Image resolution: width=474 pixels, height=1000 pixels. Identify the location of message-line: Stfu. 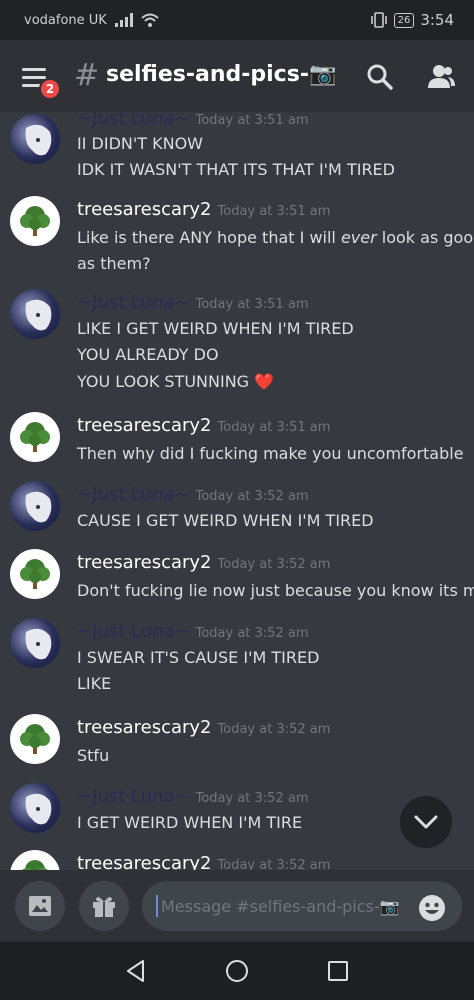
(93, 755).